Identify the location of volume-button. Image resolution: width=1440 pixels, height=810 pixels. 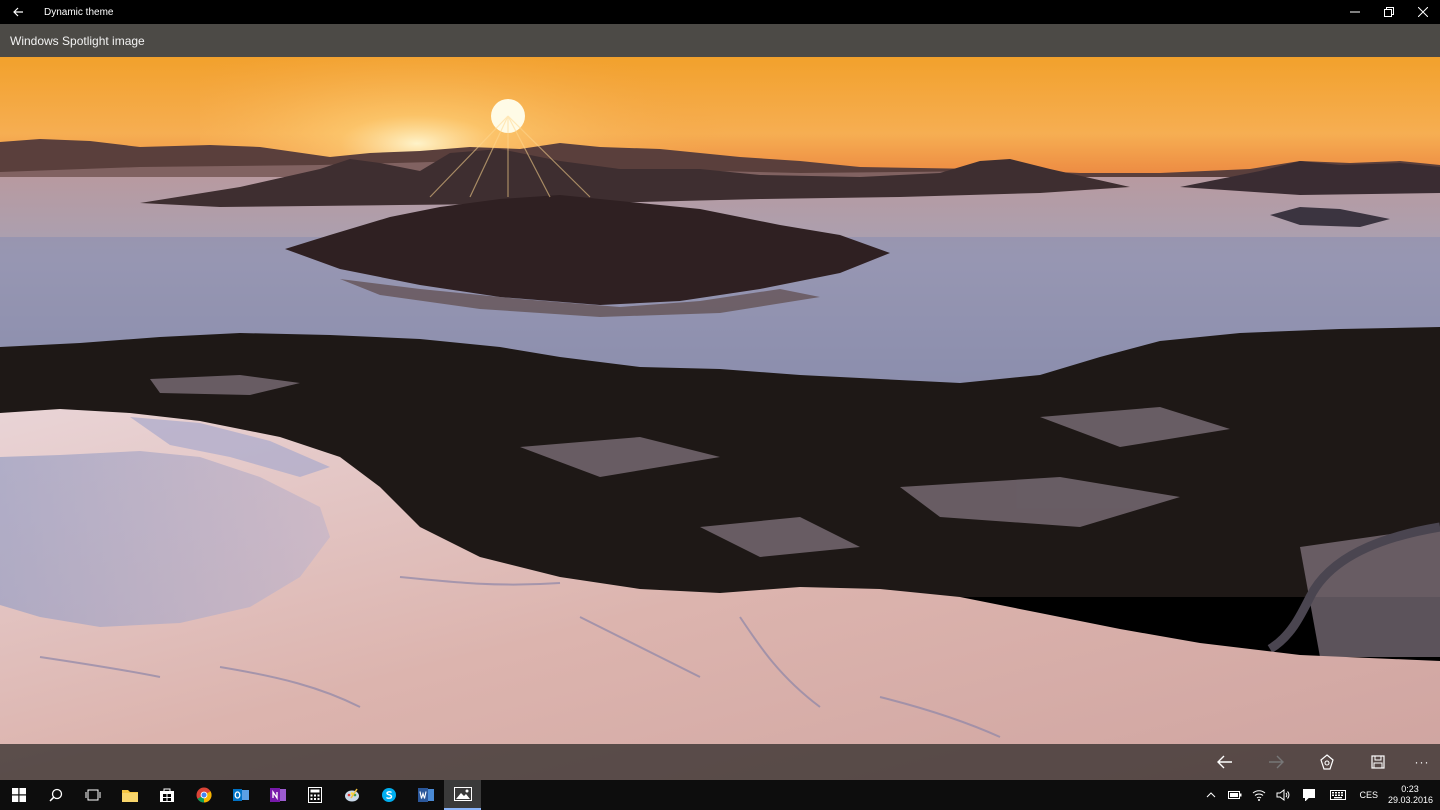
(1283, 795).